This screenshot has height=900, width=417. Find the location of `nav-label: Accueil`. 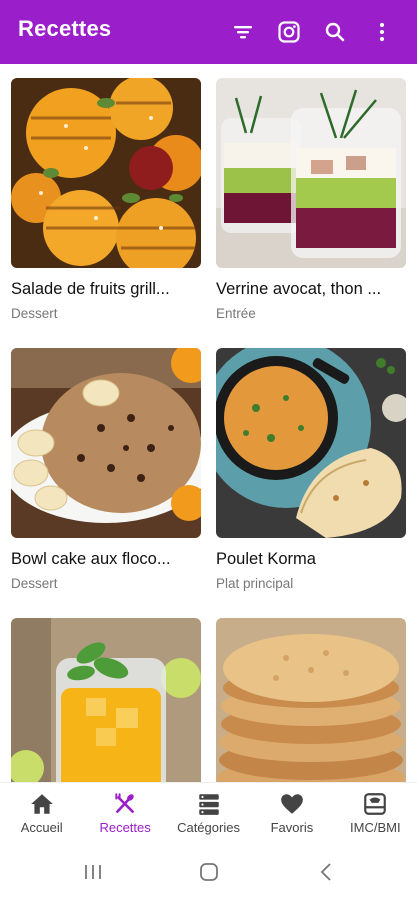

nav-label: Accueil is located at coordinates (41, 827).